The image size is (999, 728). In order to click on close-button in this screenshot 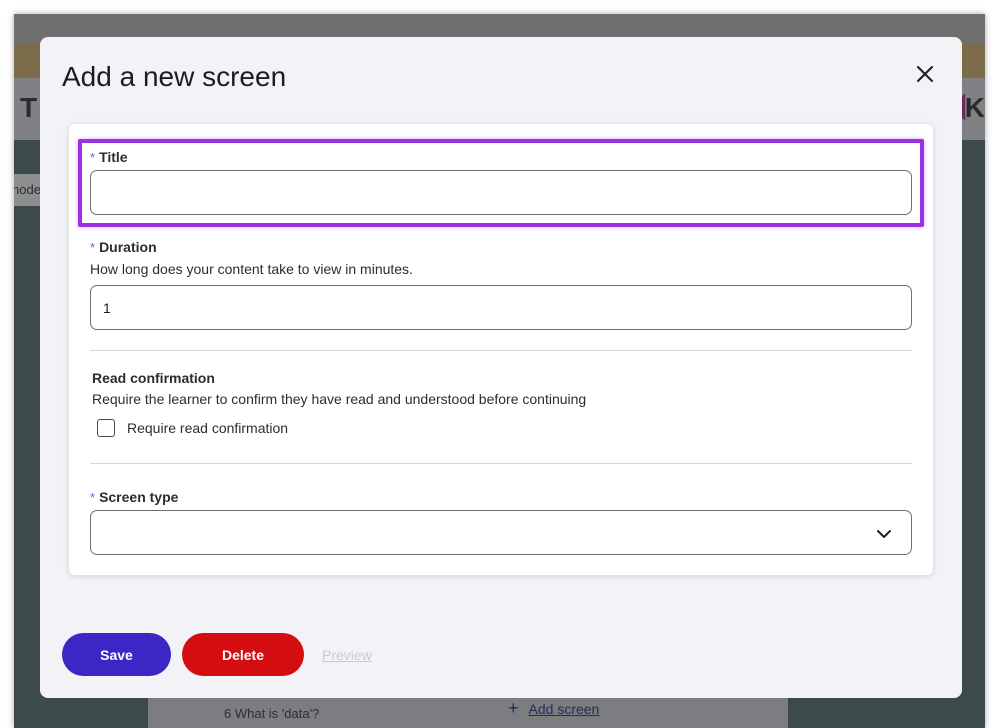, I will do `click(925, 74)`.